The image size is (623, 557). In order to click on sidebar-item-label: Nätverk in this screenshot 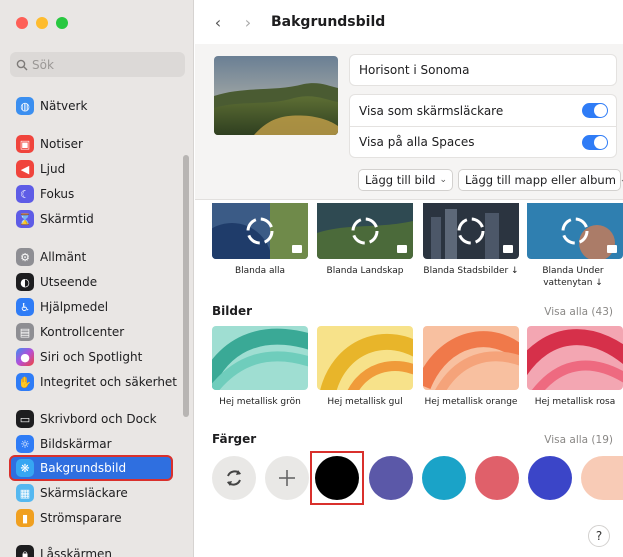, I will do `click(64, 106)`.